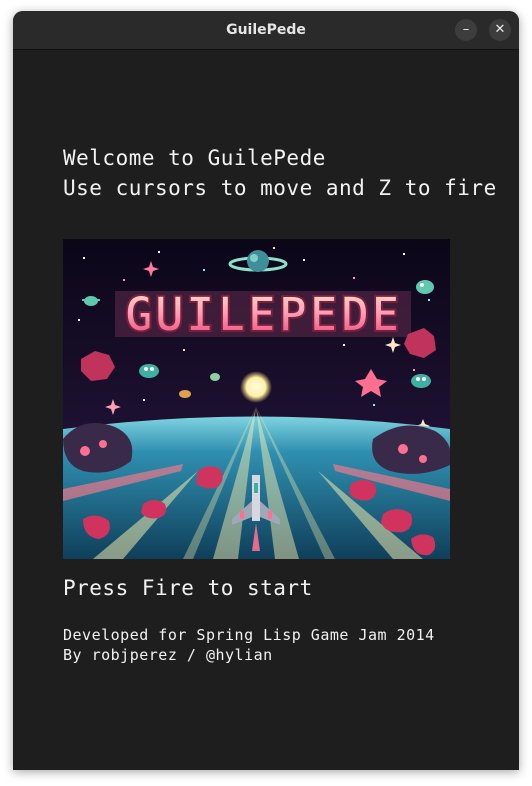 The height and width of the screenshot is (786, 532). What do you see at coordinates (256, 387) in the screenshot?
I see `sun` at bounding box center [256, 387].